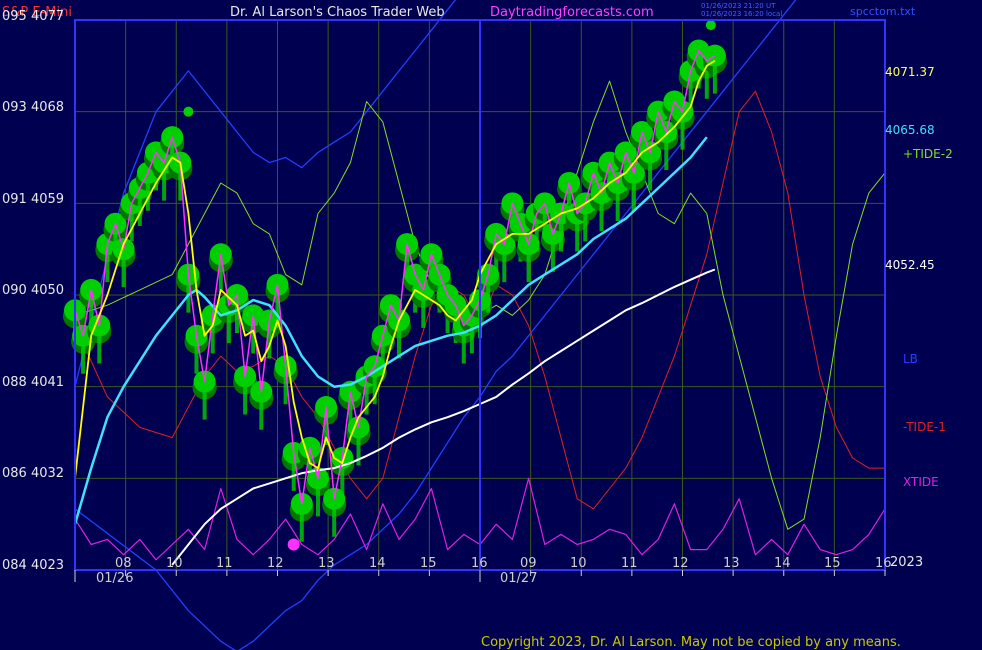 The width and height of the screenshot is (982, 650). Describe the element at coordinates (910, 359) in the screenshot. I see `lb-label: LB` at that location.